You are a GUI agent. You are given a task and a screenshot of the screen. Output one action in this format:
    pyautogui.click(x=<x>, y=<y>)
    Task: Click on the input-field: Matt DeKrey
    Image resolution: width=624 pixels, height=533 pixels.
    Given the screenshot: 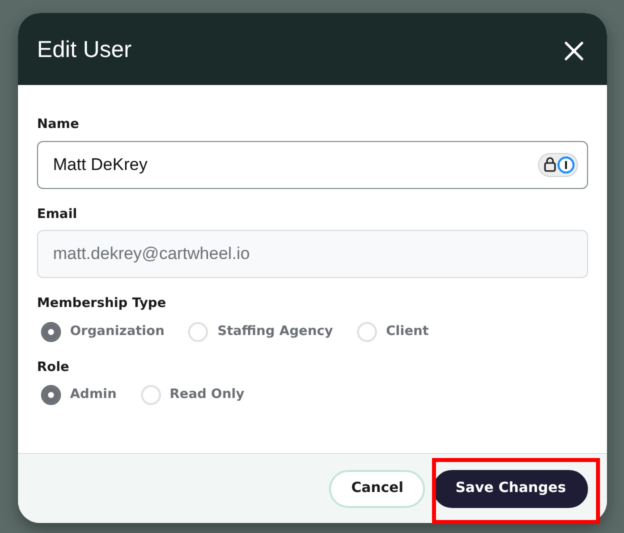 What is the action you would take?
    pyautogui.click(x=312, y=164)
    